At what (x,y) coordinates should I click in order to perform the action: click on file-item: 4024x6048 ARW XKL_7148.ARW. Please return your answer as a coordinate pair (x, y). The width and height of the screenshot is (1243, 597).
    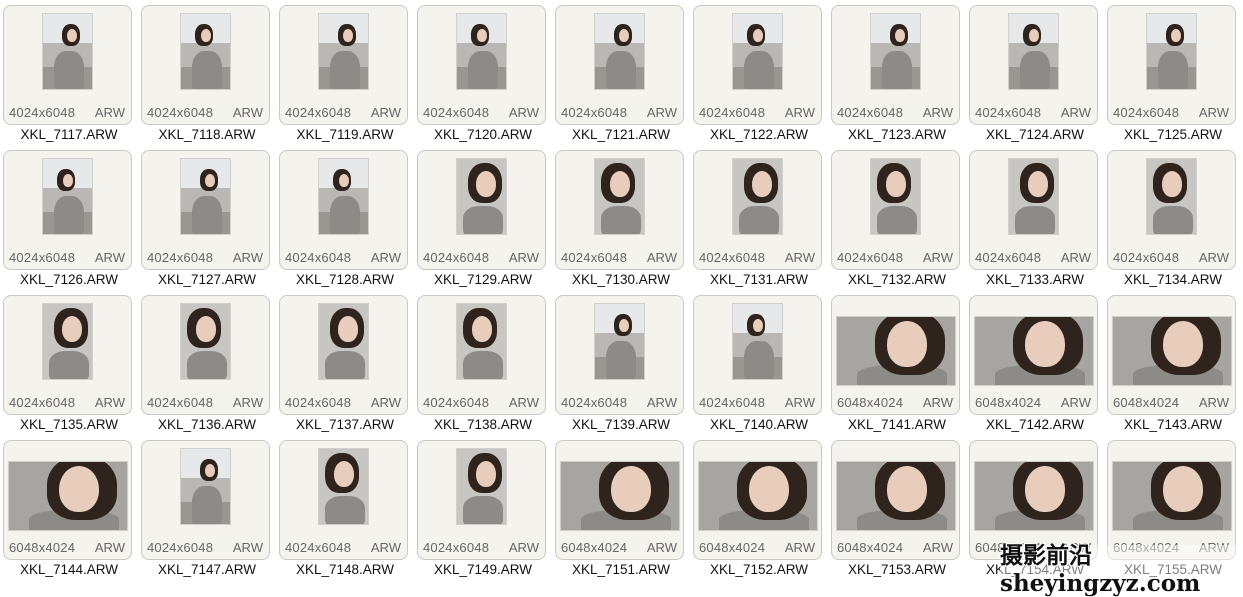
    Looking at the image, I should click on (345, 507).